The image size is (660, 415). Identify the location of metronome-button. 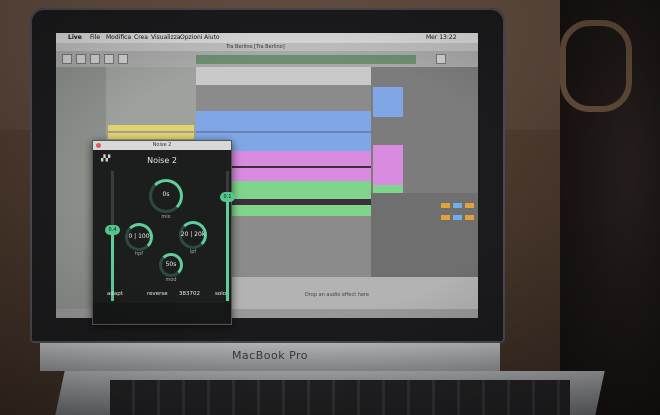
(81, 59).